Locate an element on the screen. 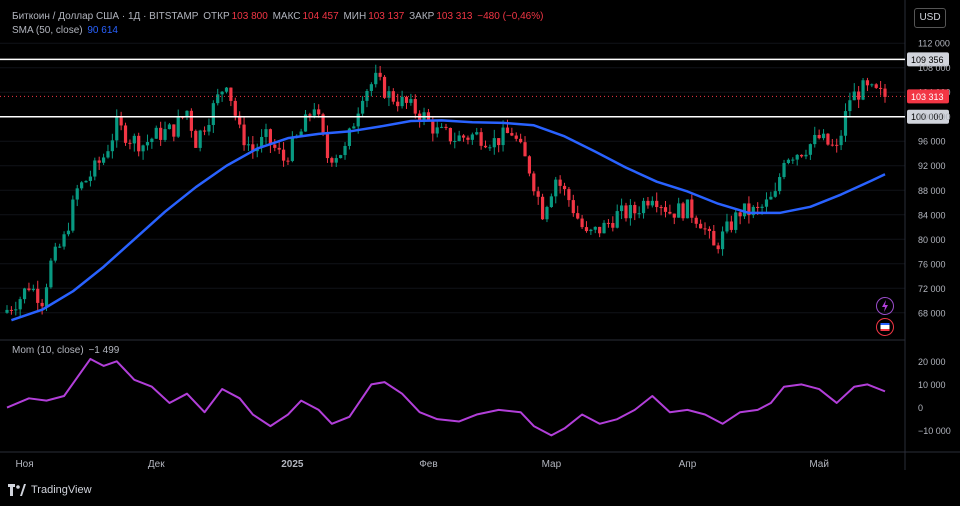 This screenshot has width=960, height=506. momentum-tick-label: −10 000 is located at coordinates (934, 431).